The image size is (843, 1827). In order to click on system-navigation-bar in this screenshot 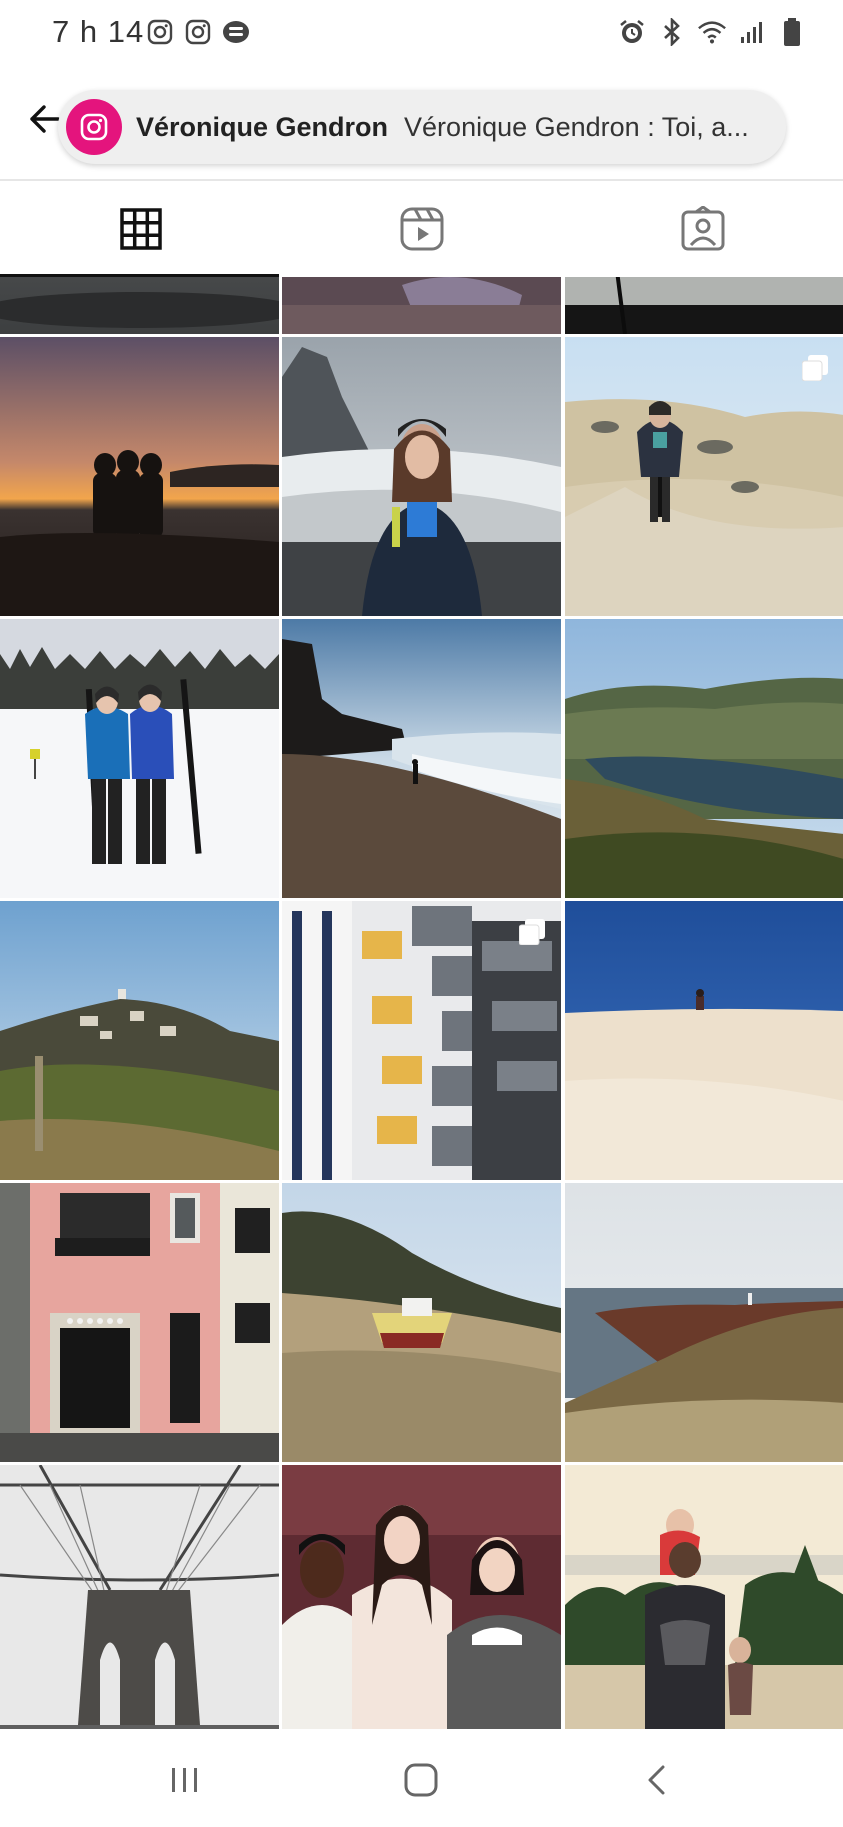, I will do `click(421, 1778)`.